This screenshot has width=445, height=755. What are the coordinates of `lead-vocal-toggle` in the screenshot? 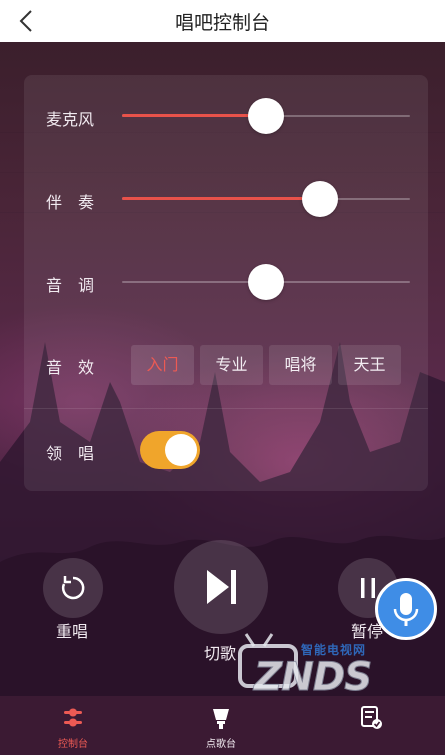 It's located at (170, 450).